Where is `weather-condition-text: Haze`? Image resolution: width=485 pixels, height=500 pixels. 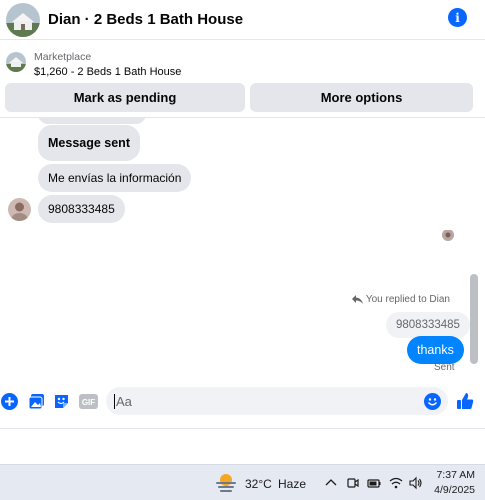 weather-condition-text: Haze is located at coordinates (292, 484).